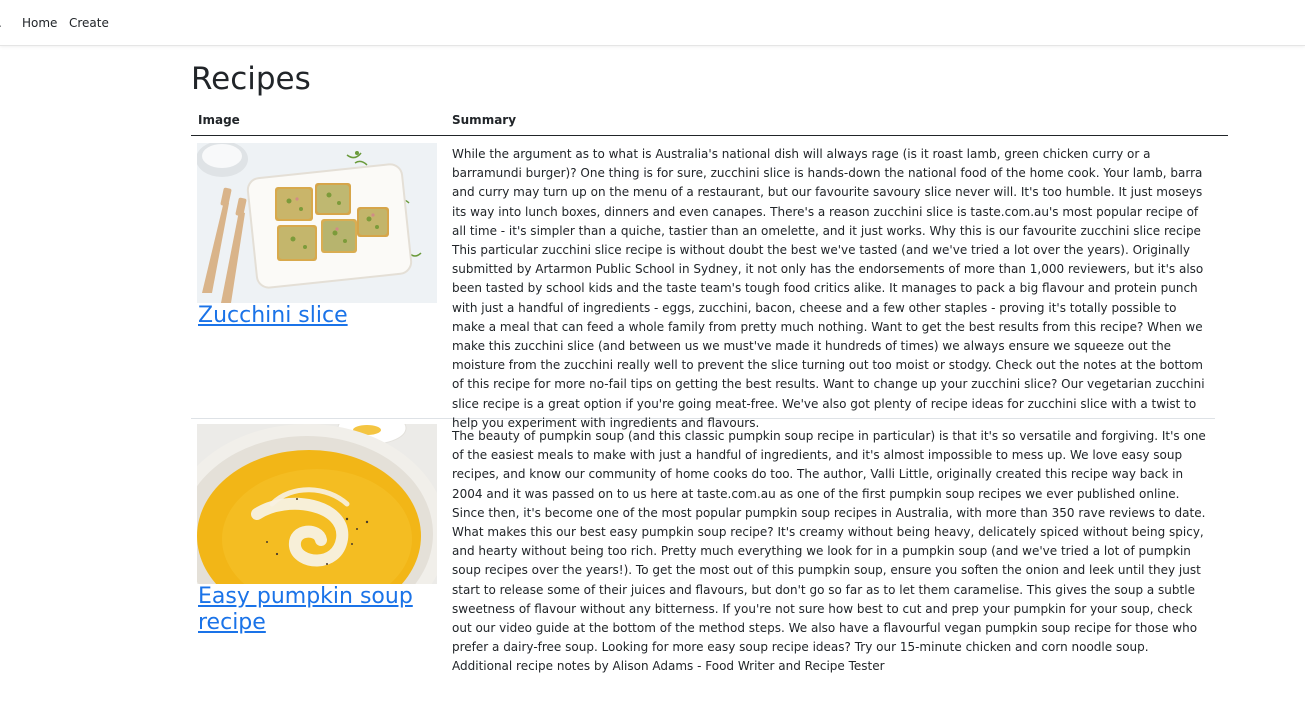 This screenshot has height=719, width=1305. I want to click on recipe-title-link: Zucchini slice, so click(318, 316).